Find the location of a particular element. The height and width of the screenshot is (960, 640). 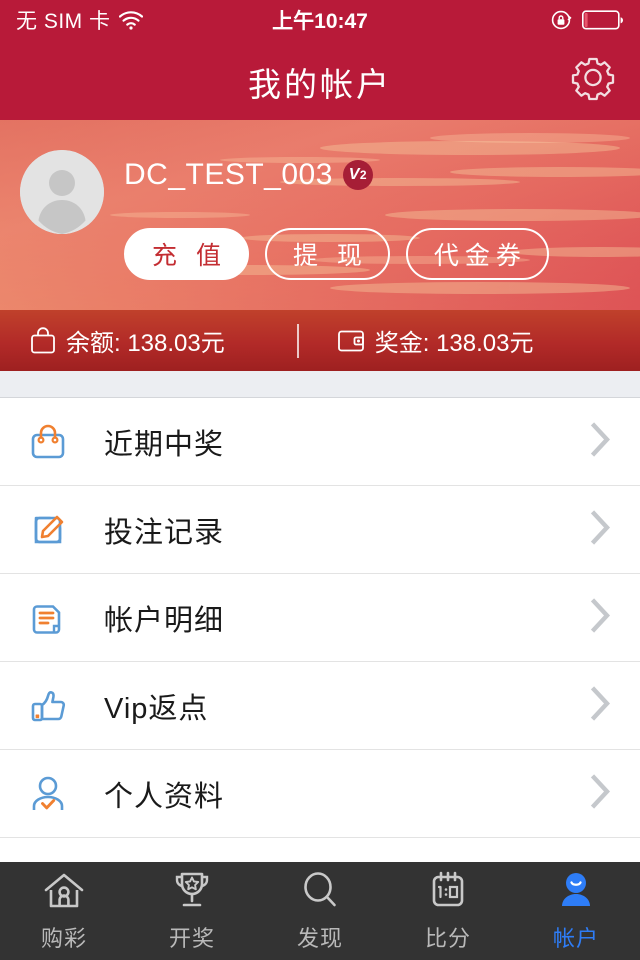

menu-item-personal-info: 个人资料 is located at coordinates (320, 794).